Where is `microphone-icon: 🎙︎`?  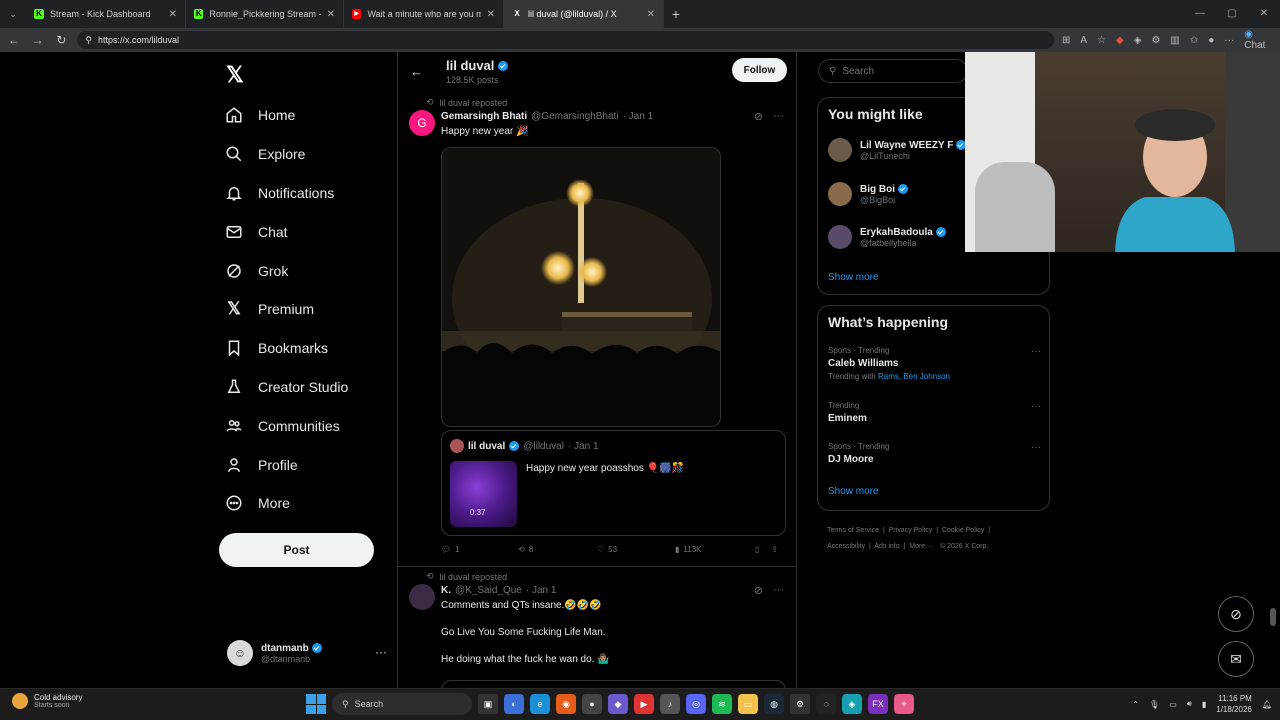
microphone-icon: 🎙︎ is located at coordinates (1154, 704).